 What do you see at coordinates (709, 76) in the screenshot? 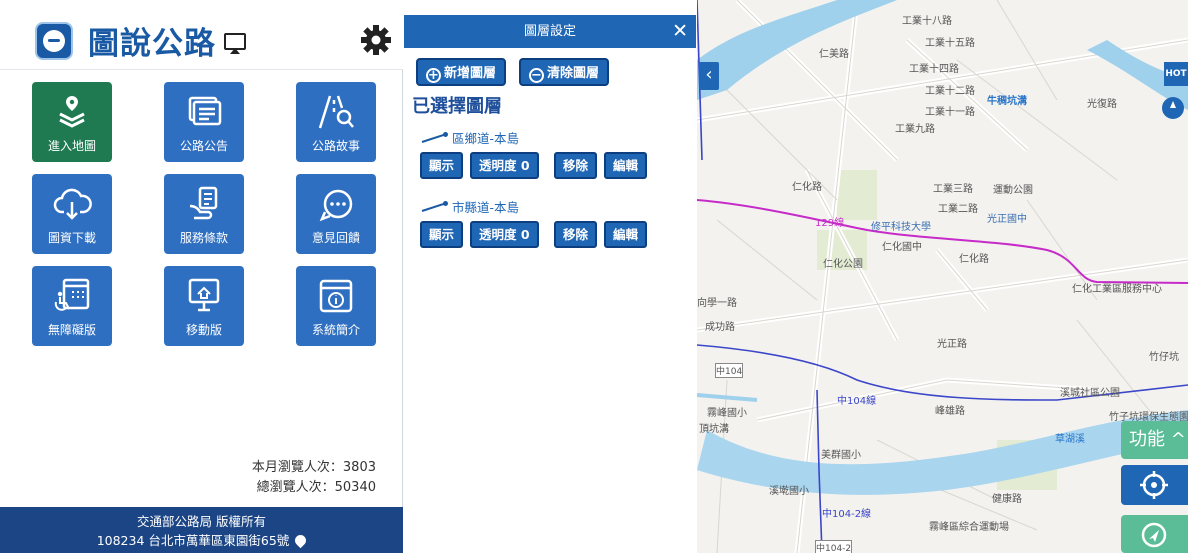
I see `collapse-panel-button: ‹` at bounding box center [709, 76].